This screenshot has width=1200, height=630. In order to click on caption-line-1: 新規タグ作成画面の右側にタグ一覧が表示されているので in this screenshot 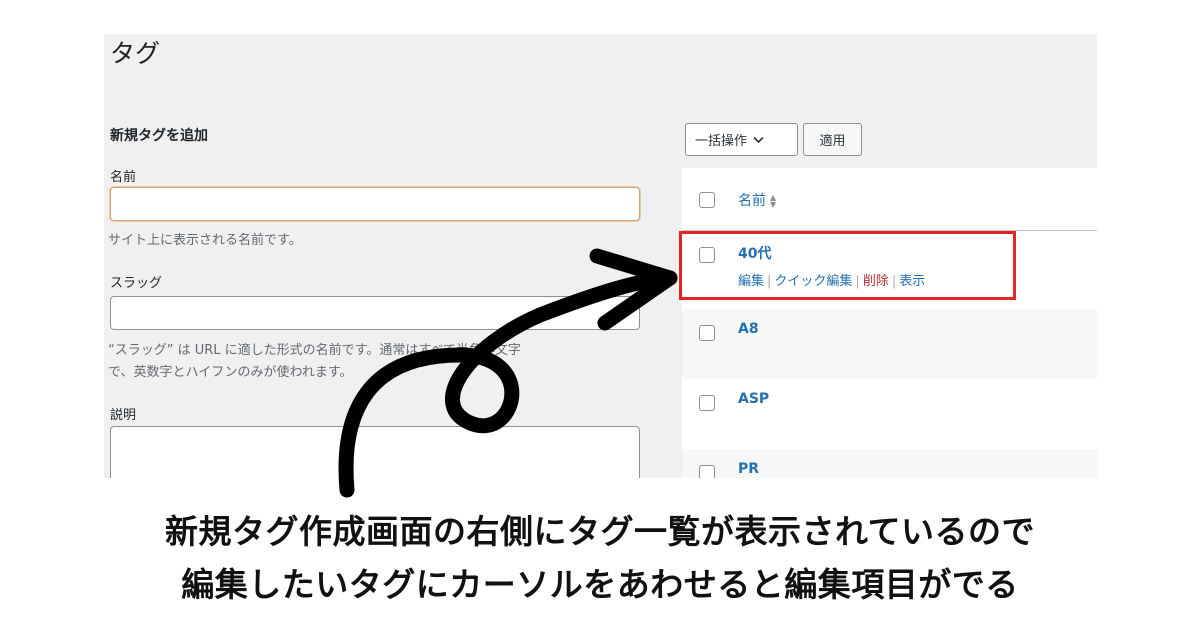, I will do `click(599, 531)`.